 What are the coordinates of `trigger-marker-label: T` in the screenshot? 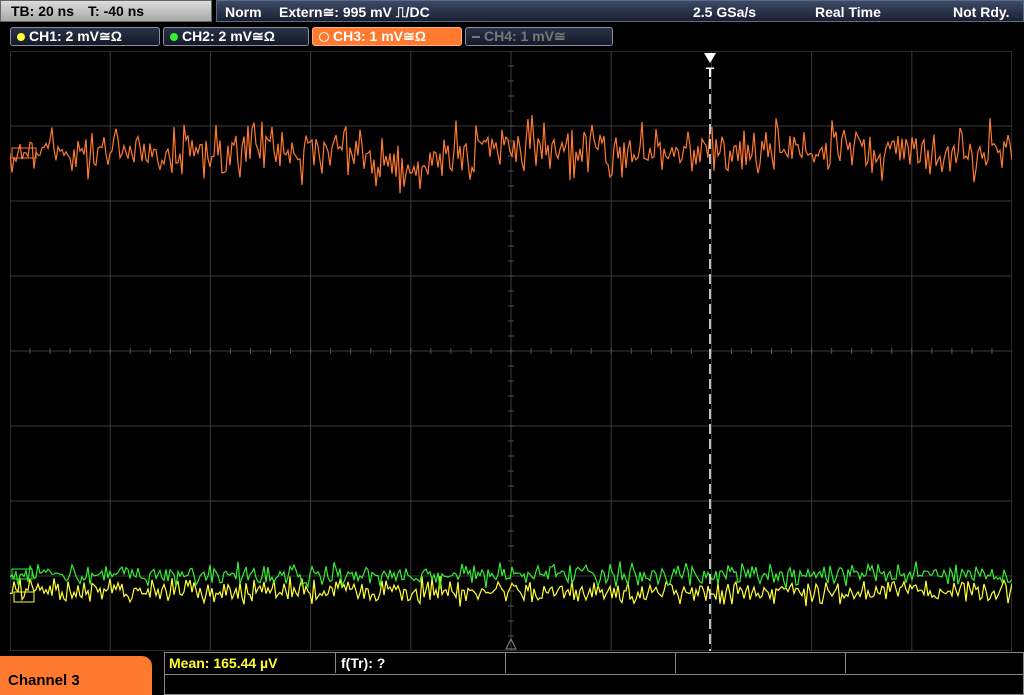 It's located at (710, 72).